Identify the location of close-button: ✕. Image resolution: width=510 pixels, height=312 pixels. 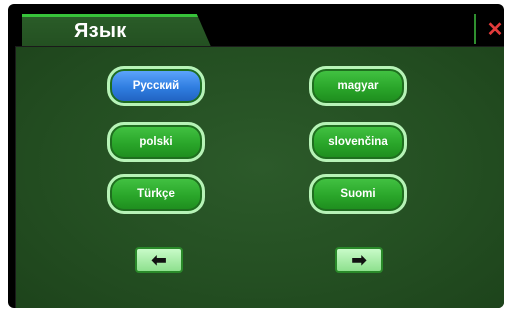
(489, 29).